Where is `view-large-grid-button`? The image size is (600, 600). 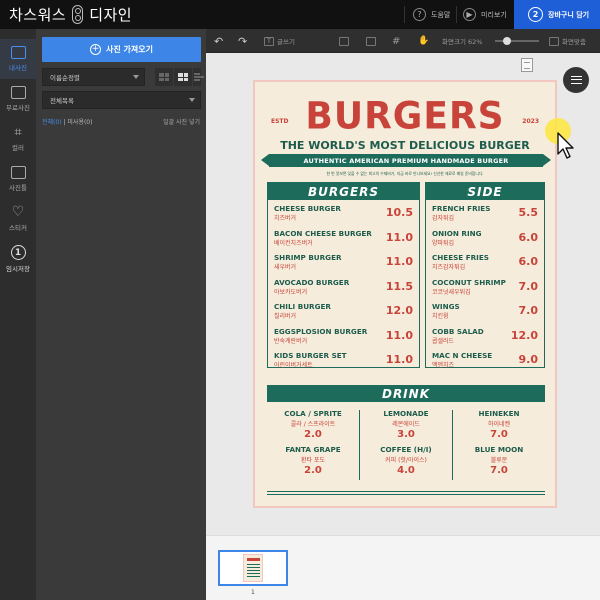 view-large-grid-button is located at coordinates (164, 77).